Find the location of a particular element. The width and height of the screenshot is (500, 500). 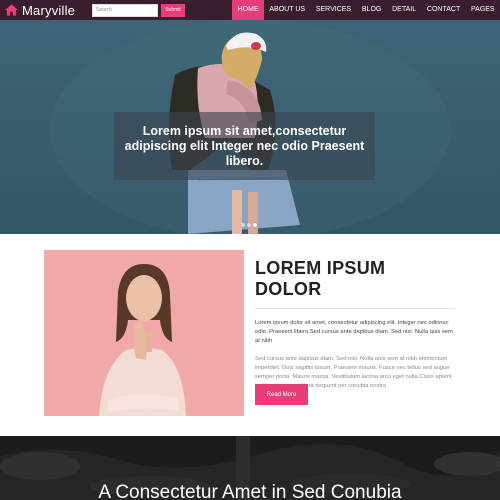

search-form: Submit is located at coordinates (138, 10).